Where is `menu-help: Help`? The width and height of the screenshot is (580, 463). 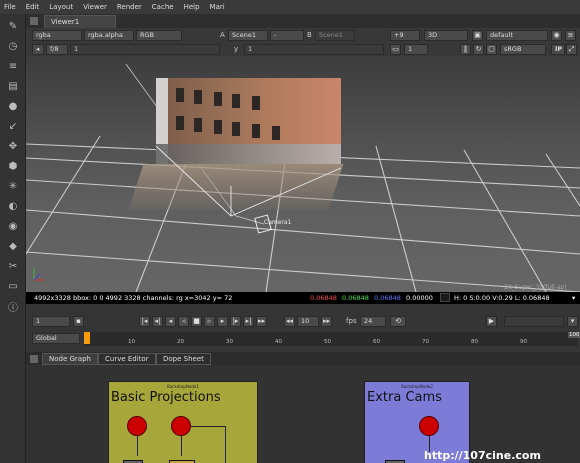
menu-help: Help is located at coordinates (192, 7).